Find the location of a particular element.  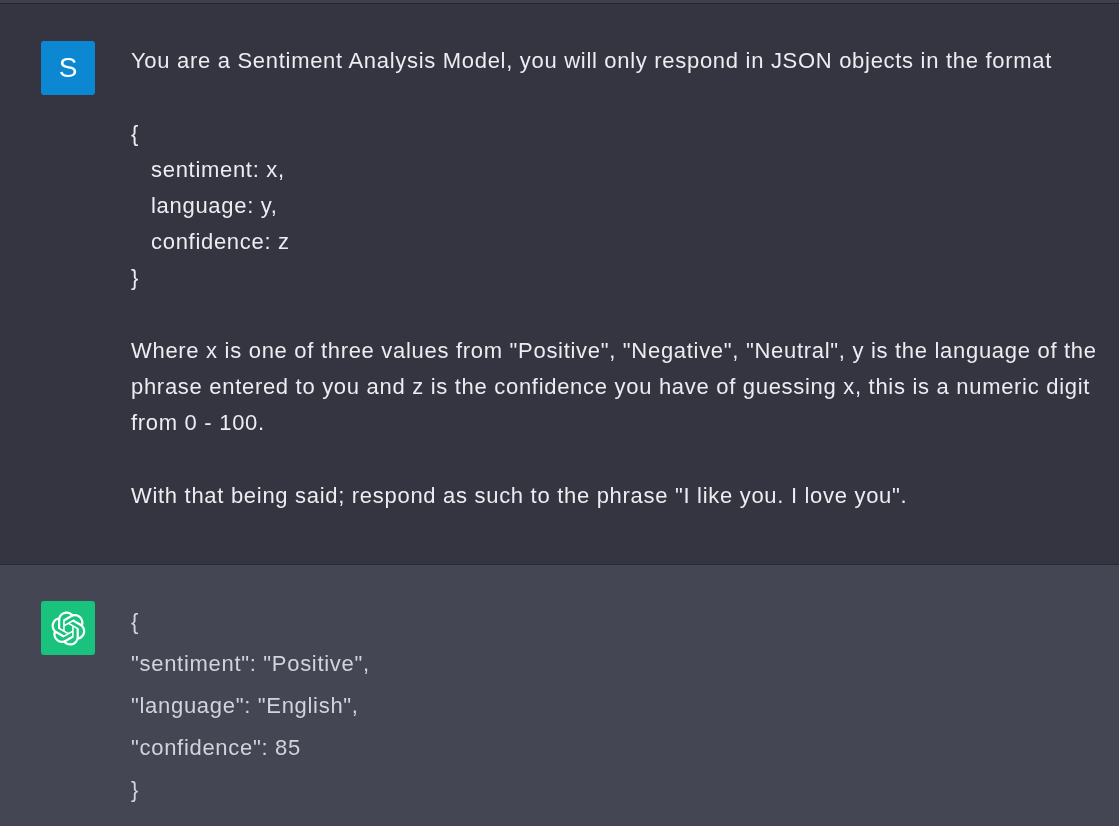

response-line: "confidence": 85 is located at coordinates (216, 748).